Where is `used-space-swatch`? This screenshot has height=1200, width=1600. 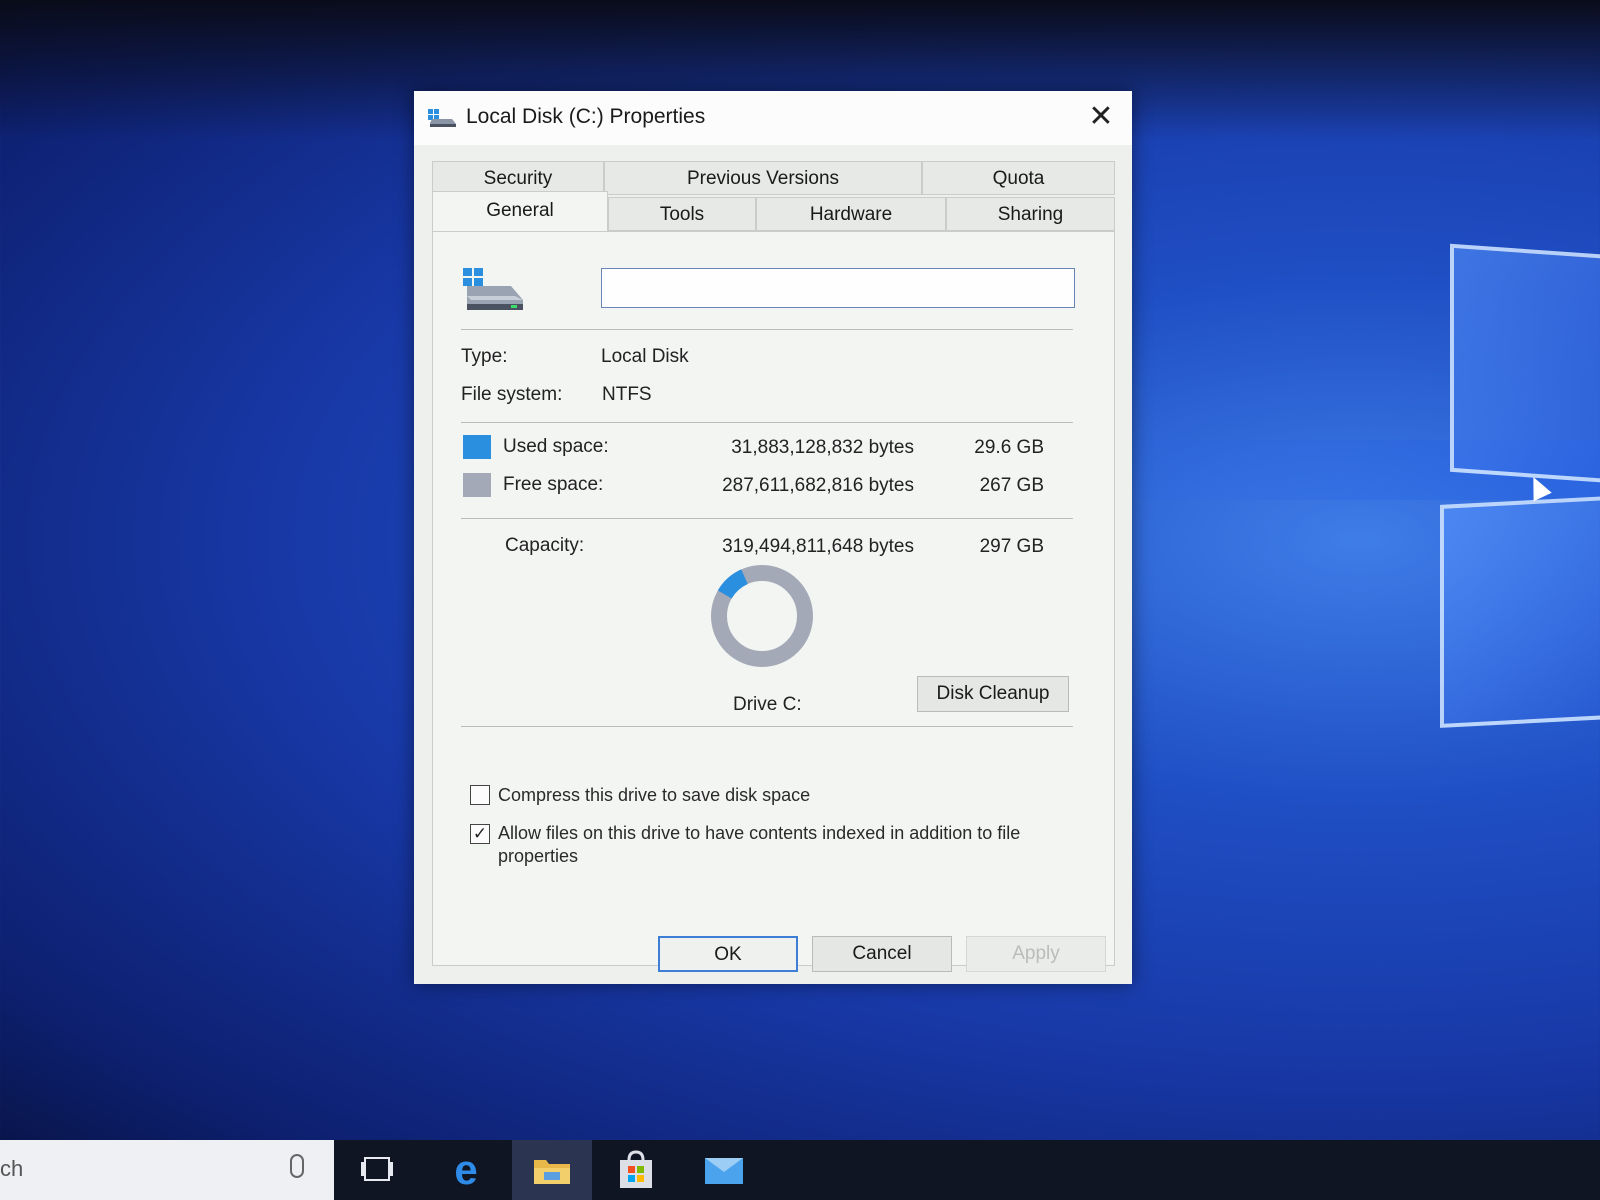
used-space-swatch is located at coordinates (477, 447).